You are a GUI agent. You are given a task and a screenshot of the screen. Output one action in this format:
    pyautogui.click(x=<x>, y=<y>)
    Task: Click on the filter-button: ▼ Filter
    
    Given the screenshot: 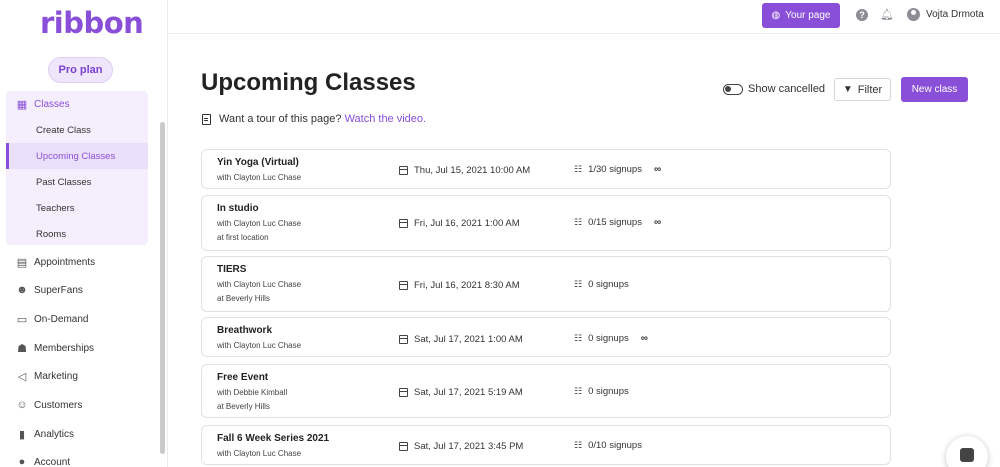 What is the action you would take?
    pyautogui.click(x=862, y=89)
    